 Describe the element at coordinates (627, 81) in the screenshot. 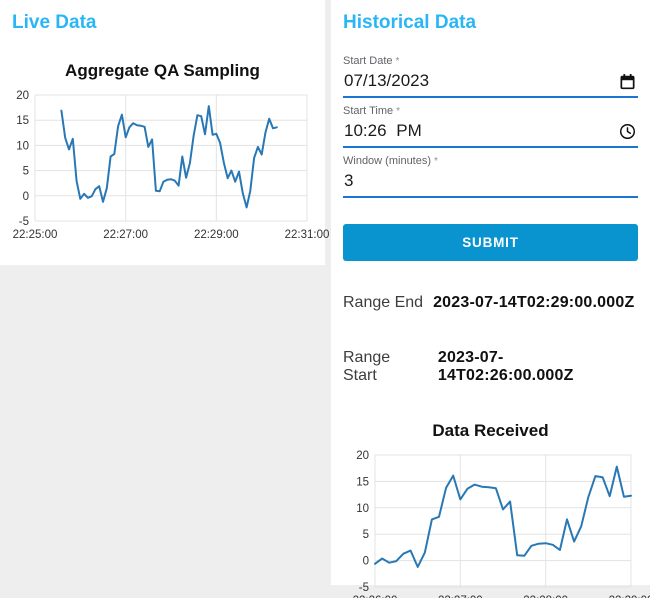

I see `calendar-icon` at that location.